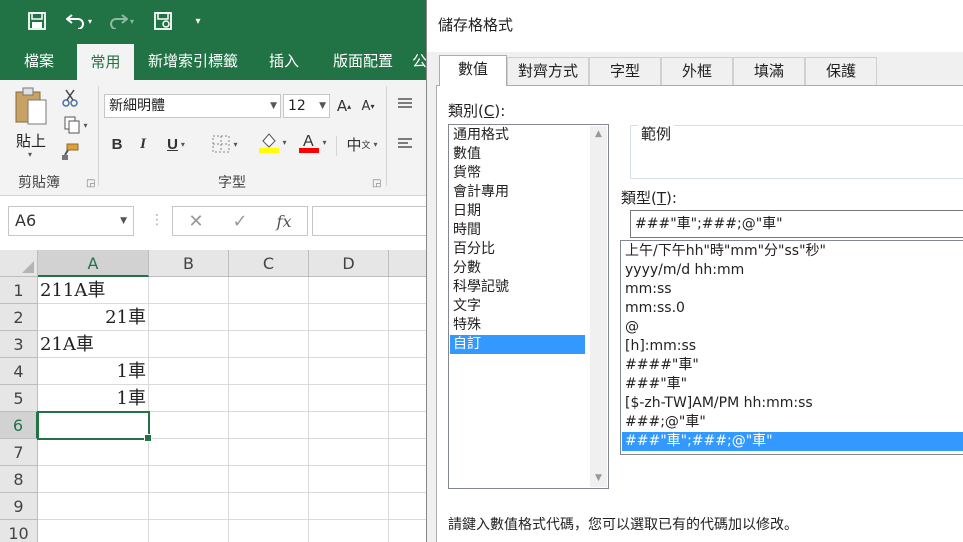  I want to click on category-item: 貨幣, so click(517, 173).